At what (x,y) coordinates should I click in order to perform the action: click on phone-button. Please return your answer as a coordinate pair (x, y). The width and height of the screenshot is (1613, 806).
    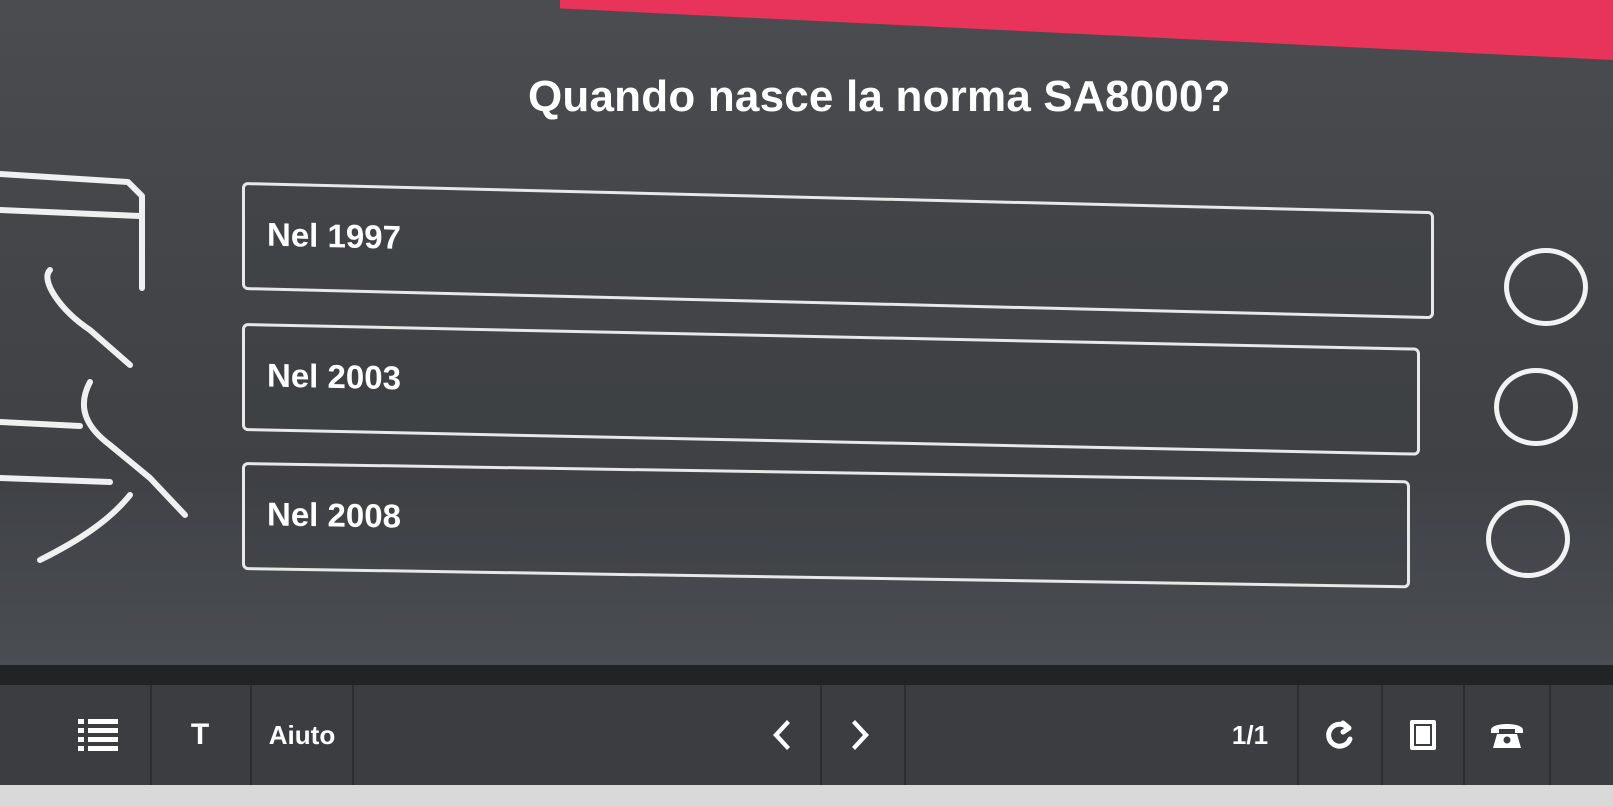
    Looking at the image, I should click on (1507, 735).